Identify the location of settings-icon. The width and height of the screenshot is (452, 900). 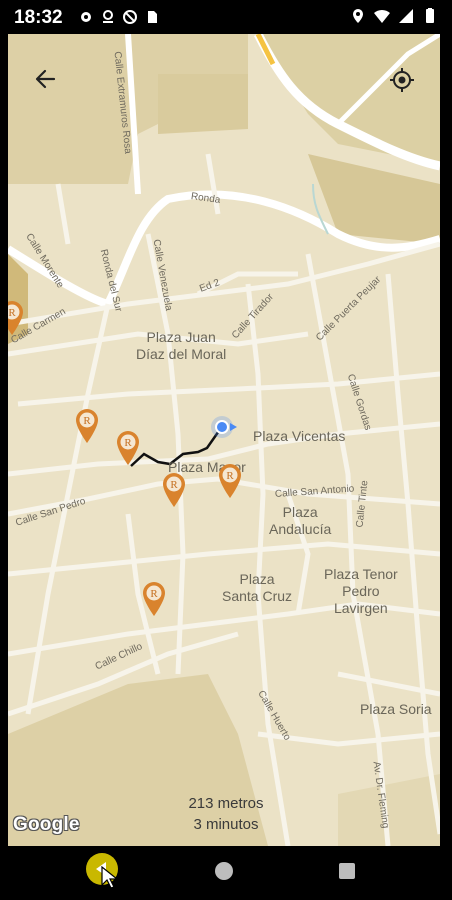
(86, 17).